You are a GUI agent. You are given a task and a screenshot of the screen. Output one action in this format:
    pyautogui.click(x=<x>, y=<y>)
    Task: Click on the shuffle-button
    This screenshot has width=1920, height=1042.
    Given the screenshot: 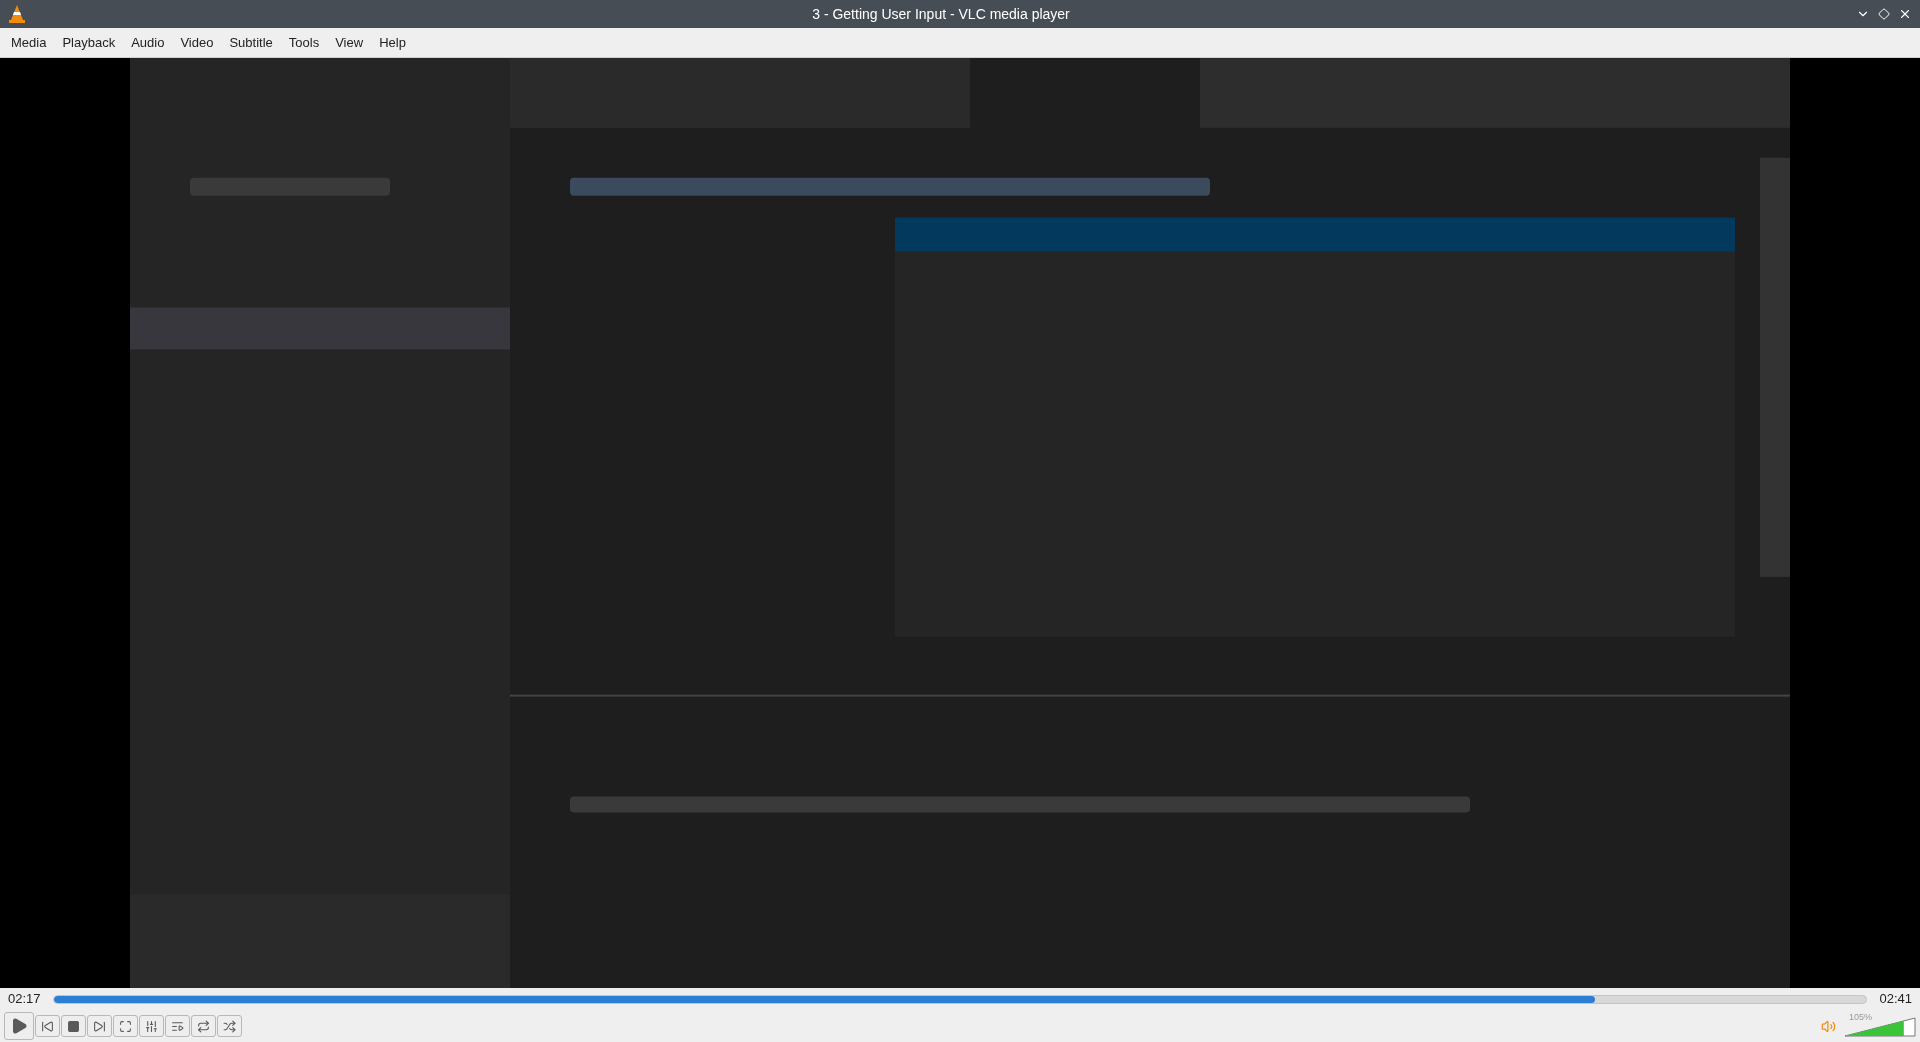 What is the action you would take?
    pyautogui.click(x=229, y=1026)
    